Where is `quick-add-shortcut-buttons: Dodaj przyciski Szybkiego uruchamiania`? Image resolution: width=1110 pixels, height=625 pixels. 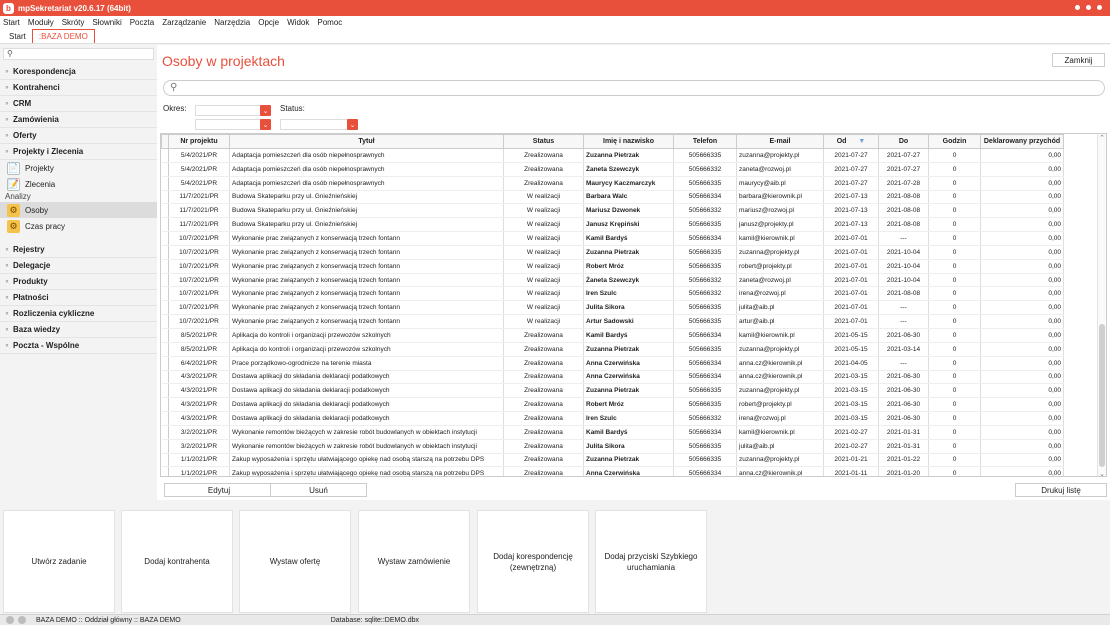
quick-add-shortcut-buttons: Dodaj przyciski Szybkiego uruchamiania is located at coordinates (651, 561).